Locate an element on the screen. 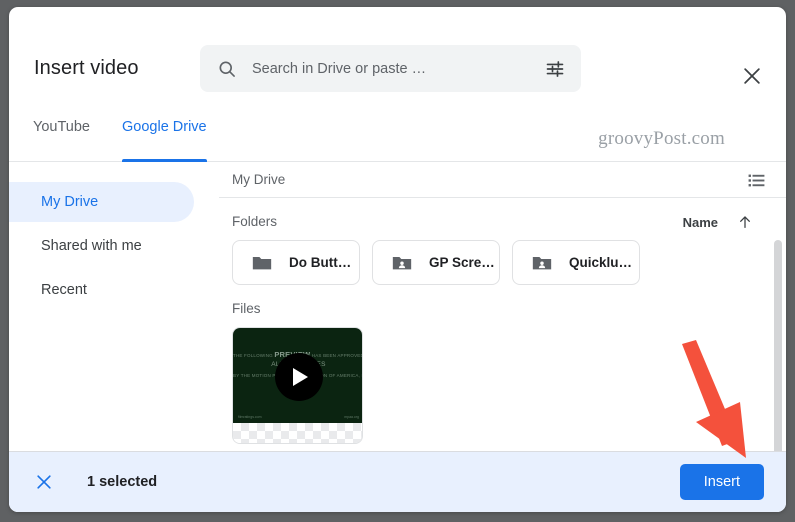 Image resolution: width=795 pixels, height=522 pixels. selection-count: 1 selected is located at coordinates (122, 482).